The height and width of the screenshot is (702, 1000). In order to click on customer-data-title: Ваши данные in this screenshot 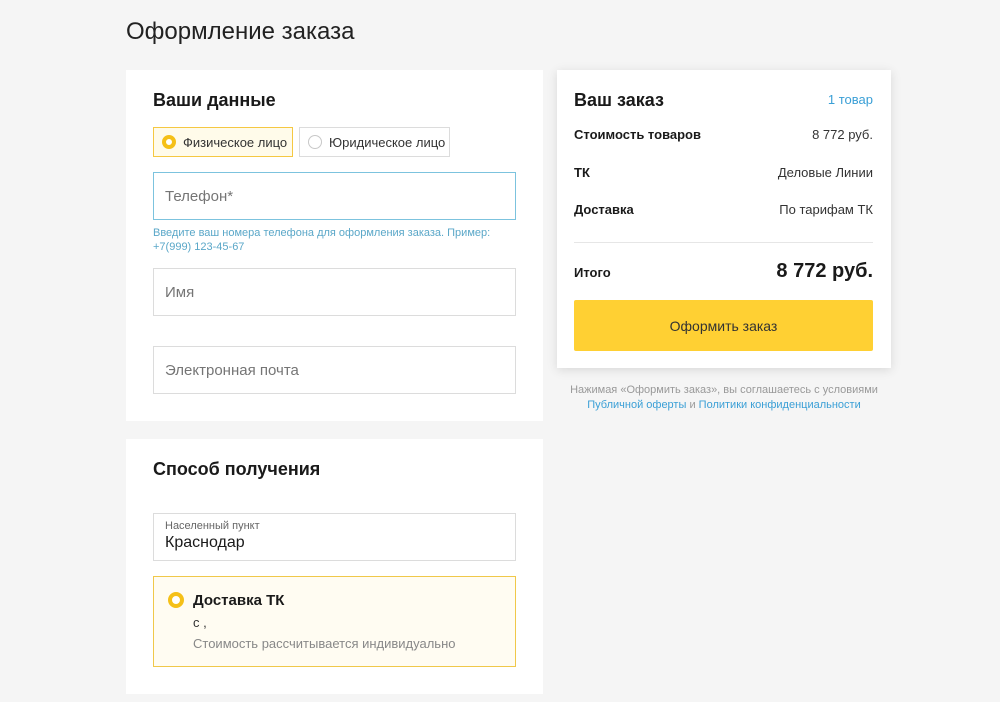, I will do `click(214, 100)`.